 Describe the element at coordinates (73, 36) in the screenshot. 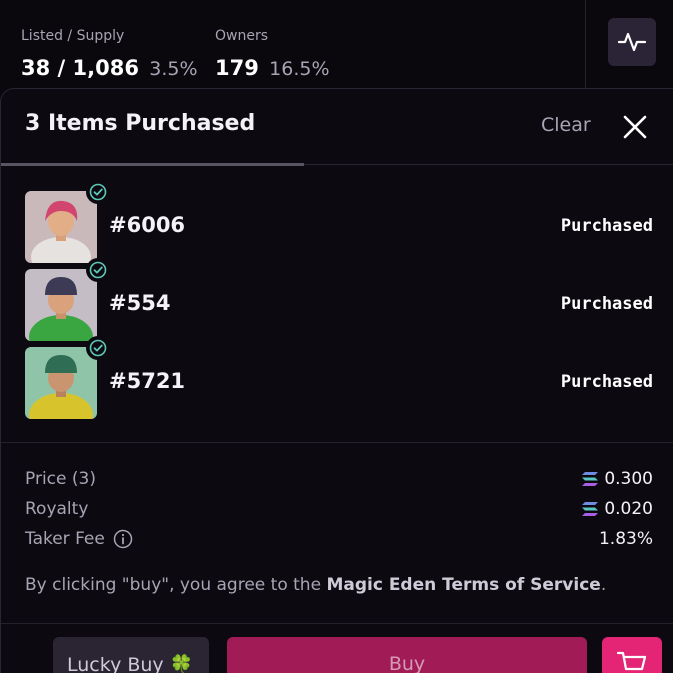

I see `listed-supply-label: Listed / Supply` at that location.